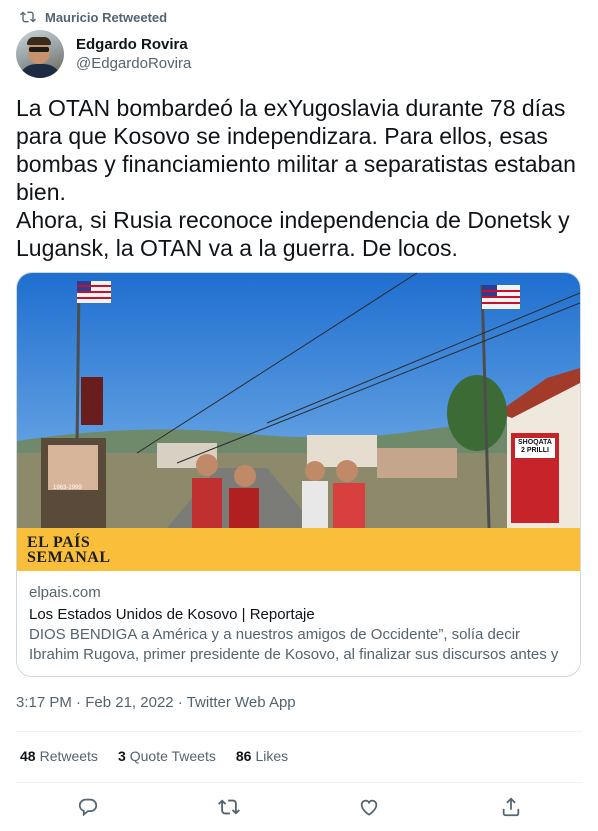  Describe the element at coordinates (133, 63) in the screenshot. I see `author-handle: @EdgardoRovira` at that location.